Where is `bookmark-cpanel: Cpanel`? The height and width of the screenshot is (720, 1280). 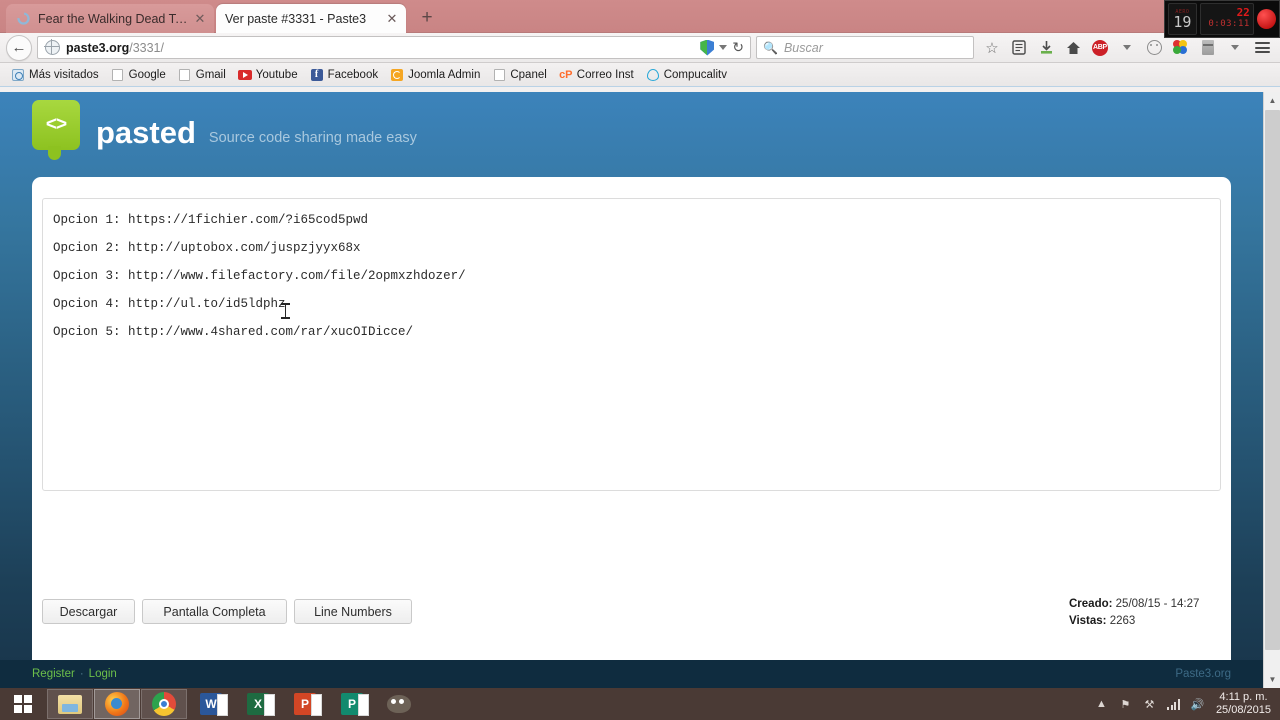
bookmark-cpanel: Cpanel is located at coordinates (519, 75).